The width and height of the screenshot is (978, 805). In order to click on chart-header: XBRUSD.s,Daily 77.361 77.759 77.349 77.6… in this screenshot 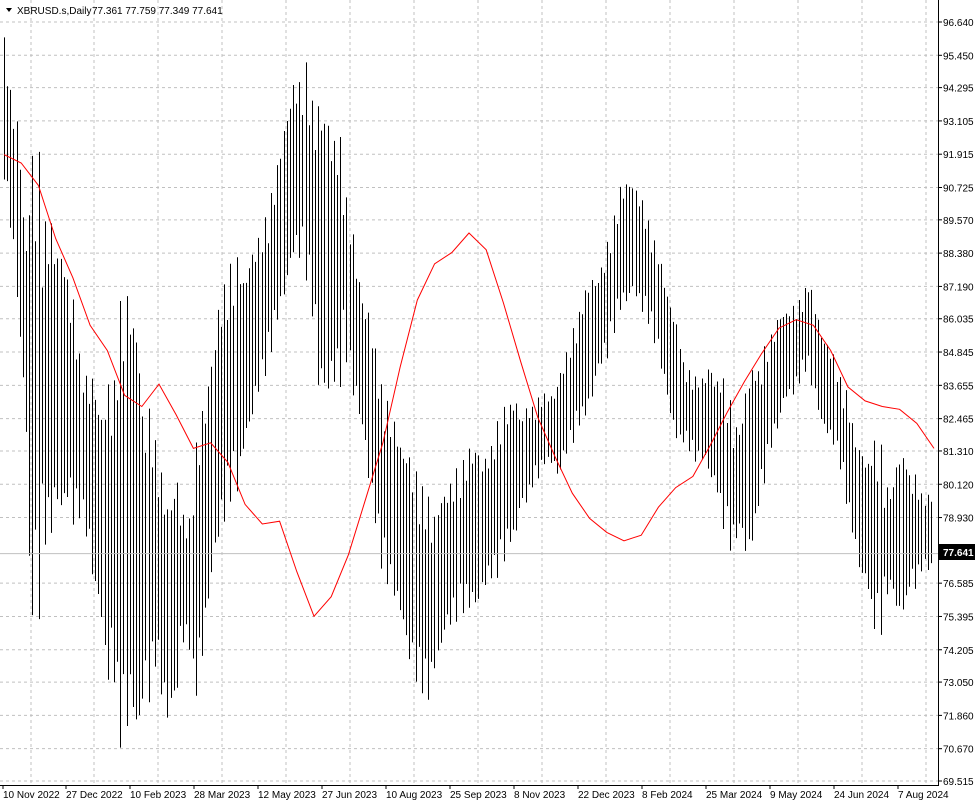, I will do `click(114, 11)`.